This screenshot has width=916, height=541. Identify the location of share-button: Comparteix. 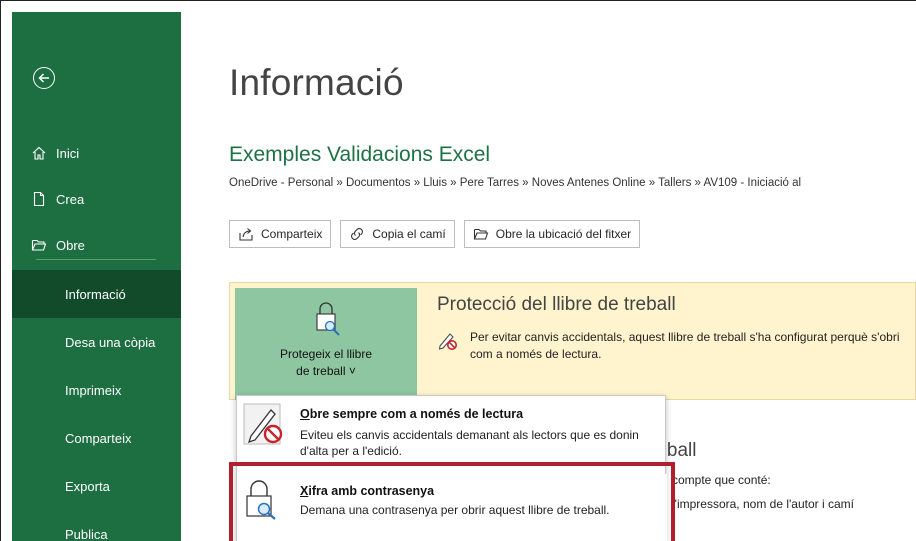
(280, 234).